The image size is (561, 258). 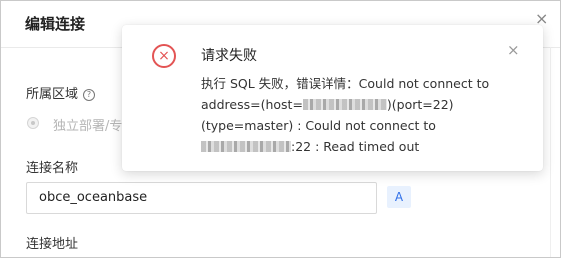 What do you see at coordinates (52, 94) in the screenshot?
I see `region-label: 所属区域` at bounding box center [52, 94].